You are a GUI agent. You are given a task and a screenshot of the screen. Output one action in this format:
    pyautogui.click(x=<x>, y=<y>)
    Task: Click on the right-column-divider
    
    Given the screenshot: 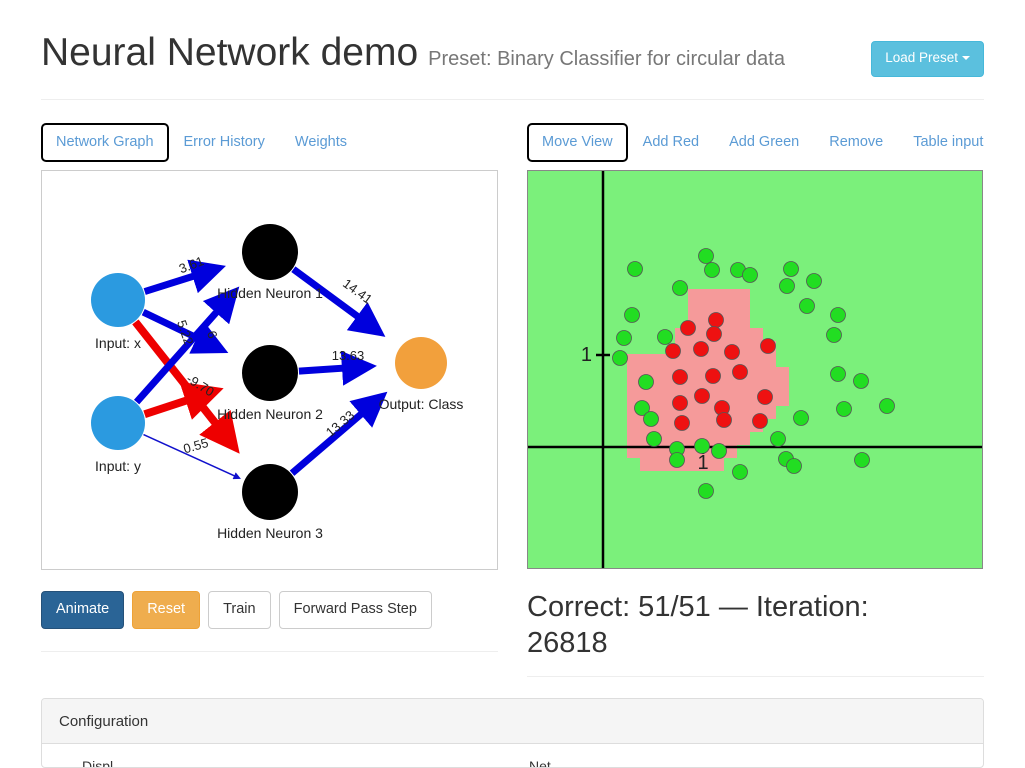 What is the action you would take?
    pyautogui.click(x=755, y=676)
    